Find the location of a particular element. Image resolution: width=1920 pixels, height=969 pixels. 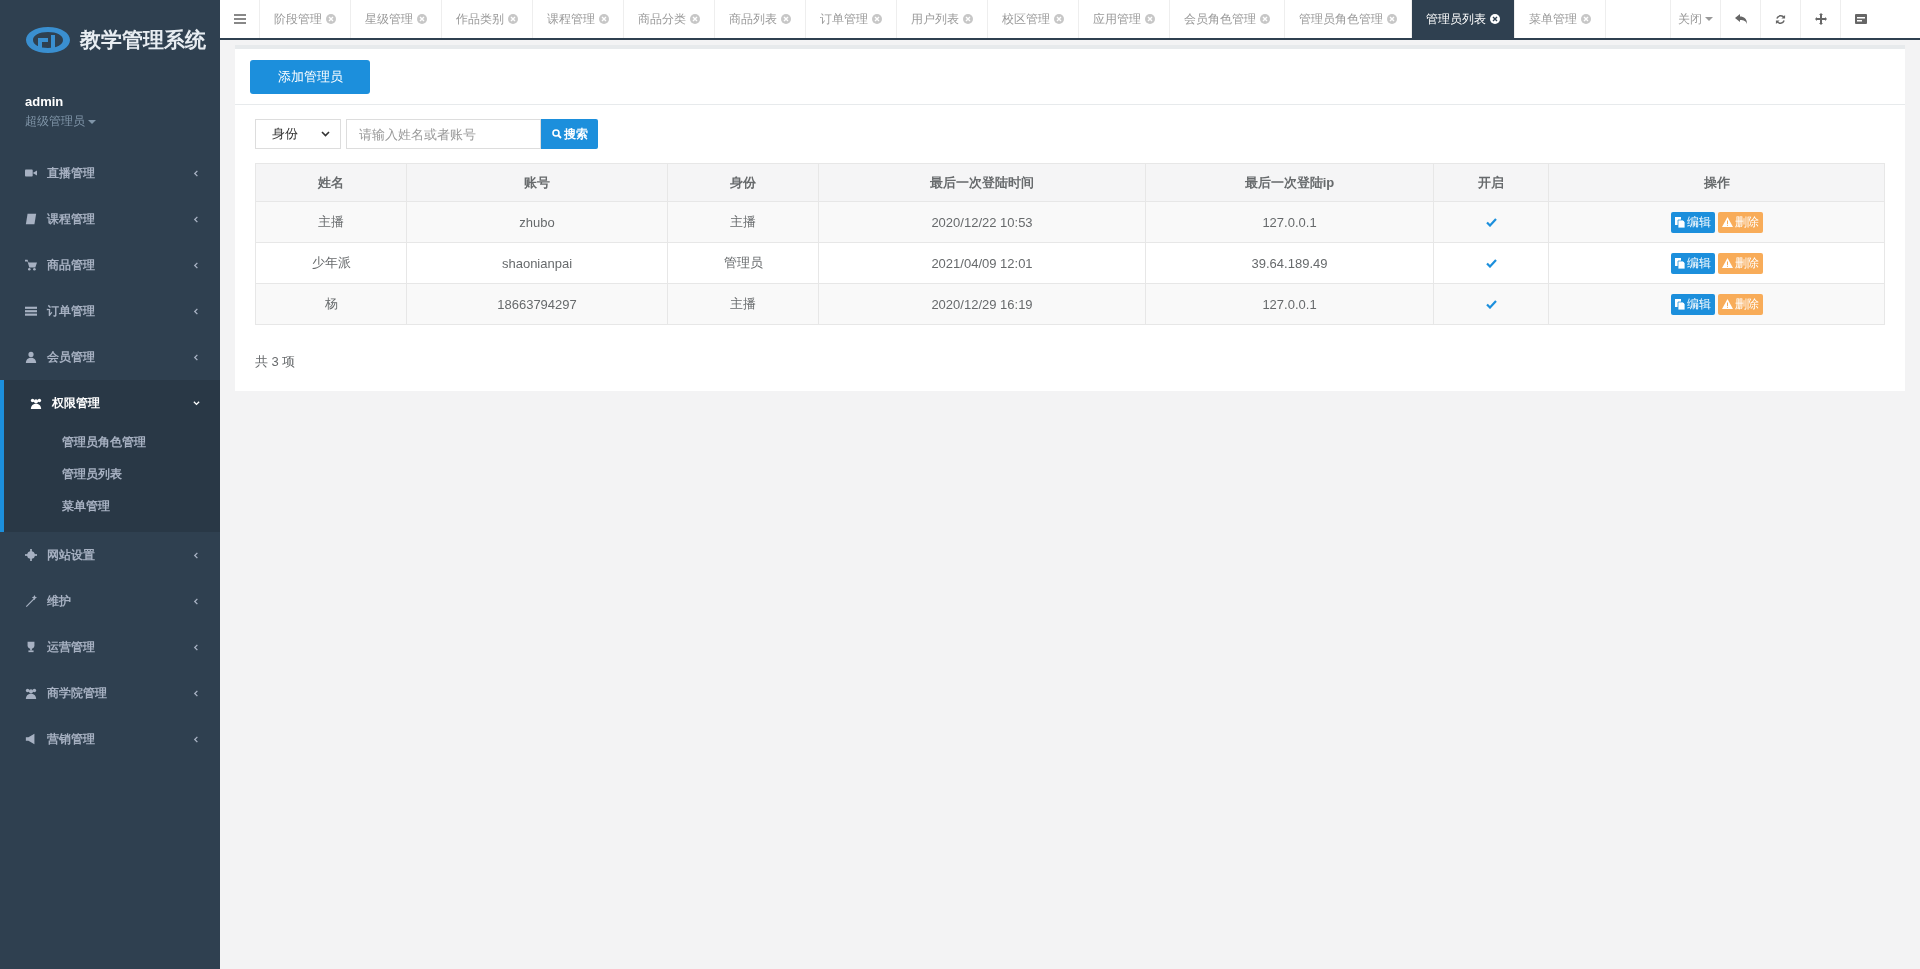

page-tab: 应用管理 is located at coordinates (1124, 19).